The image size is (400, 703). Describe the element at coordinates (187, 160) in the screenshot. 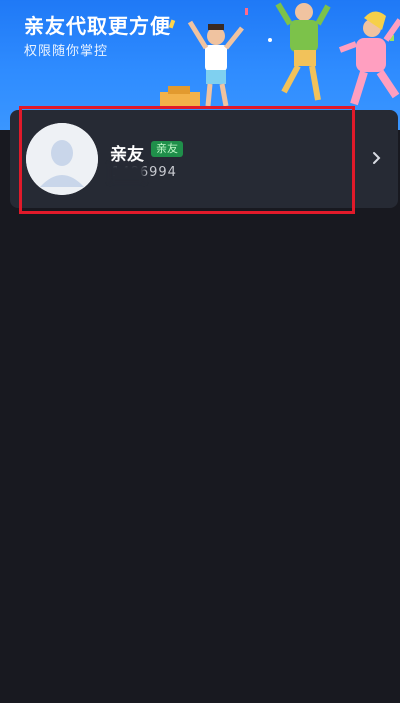

I see `highlight-annotation-box` at that location.